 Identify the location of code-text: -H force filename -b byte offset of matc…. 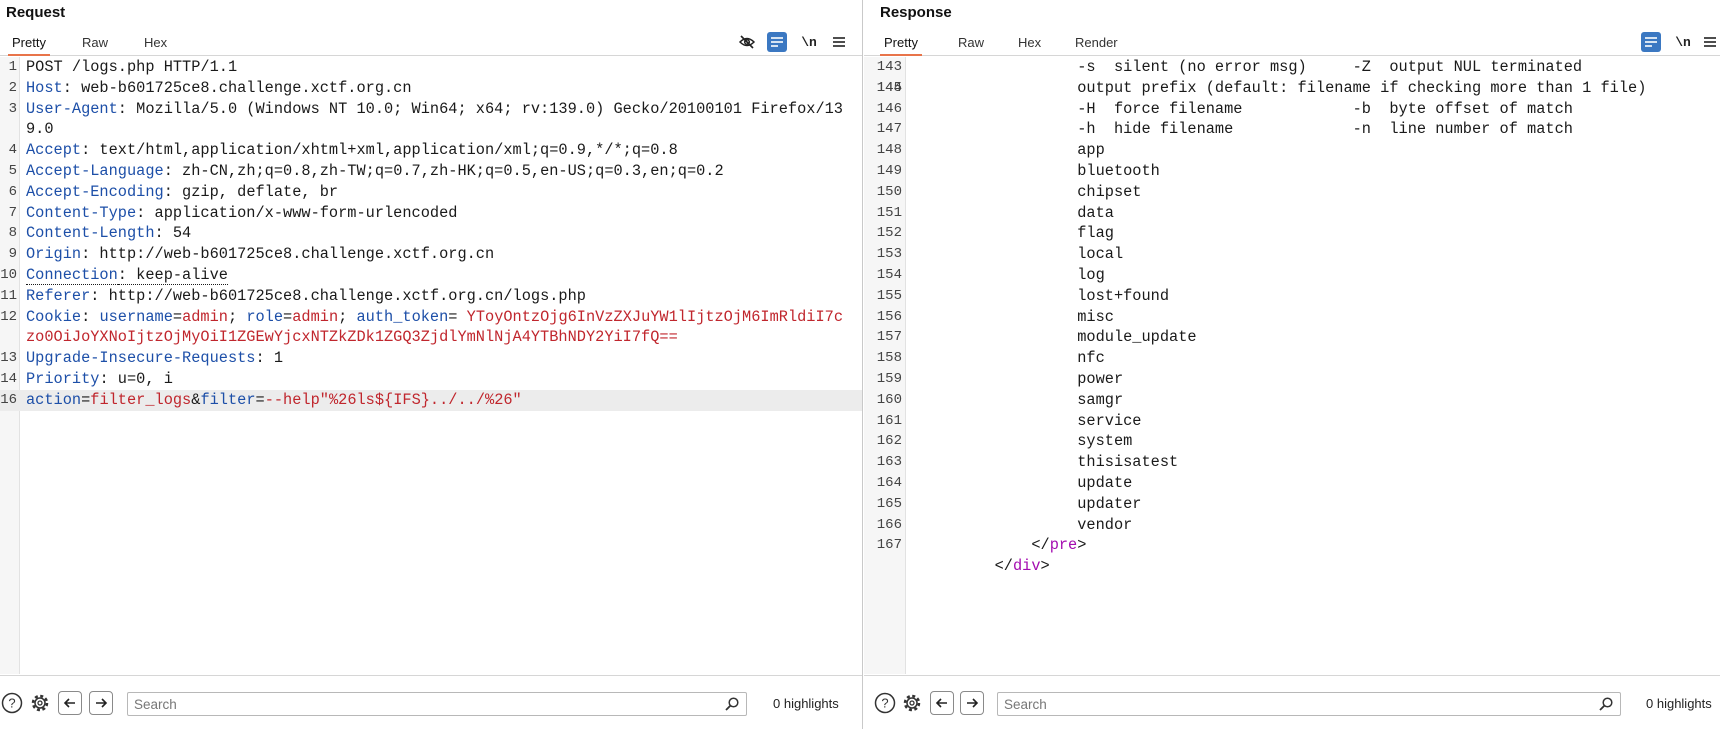
(1311, 109).